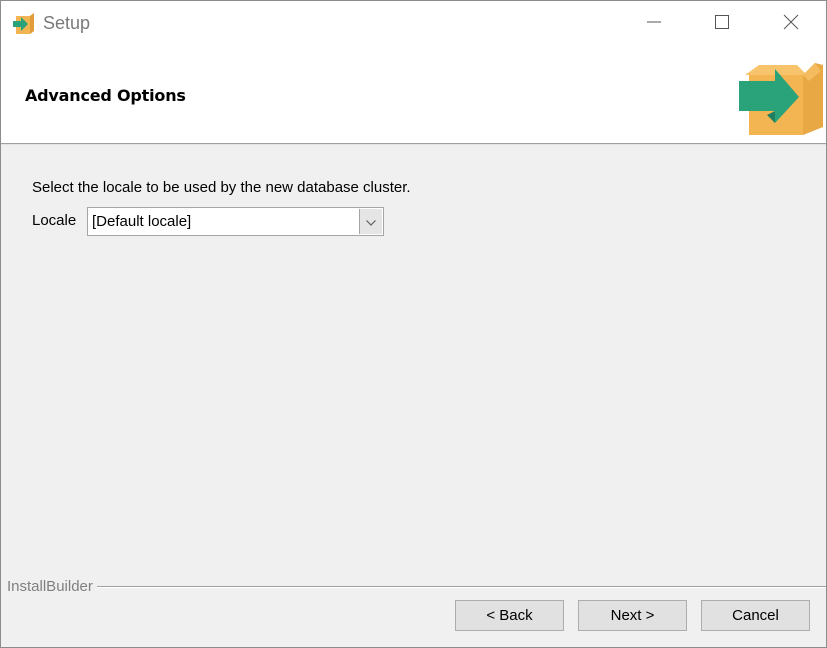 This screenshot has height=648, width=827. I want to click on close-icon, so click(791, 24).